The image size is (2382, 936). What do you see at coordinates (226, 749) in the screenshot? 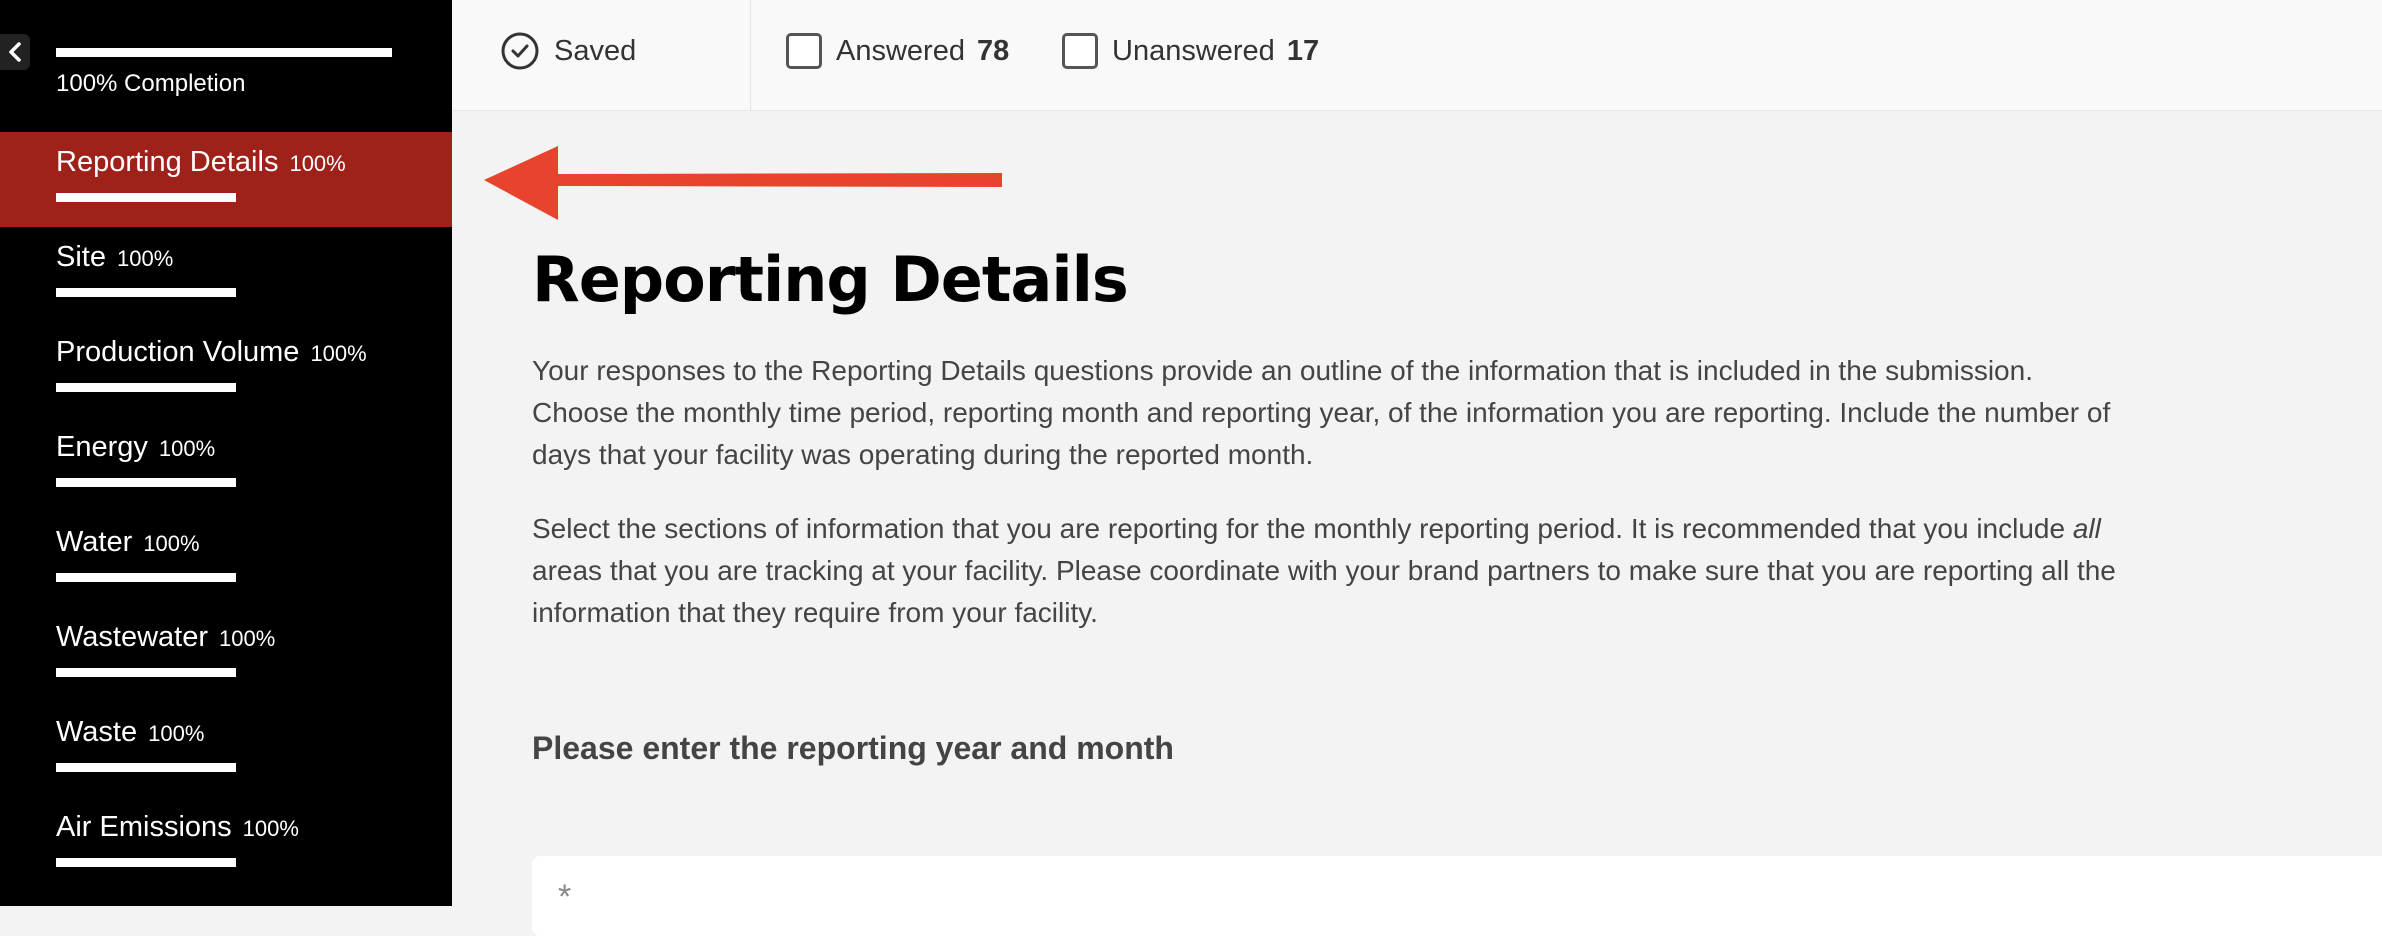
I see `sidebar-item-waste: Waste 100%` at bounding box center [226, 749].